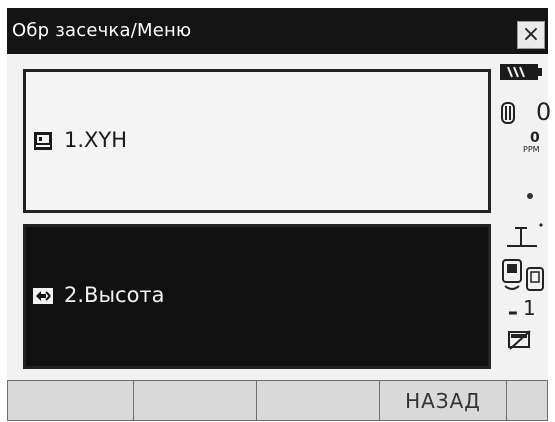 The image size is (555, 422). Describe the element at coordinates (530, 196) in the screenshot. I see `target-prism-icon` at that location.